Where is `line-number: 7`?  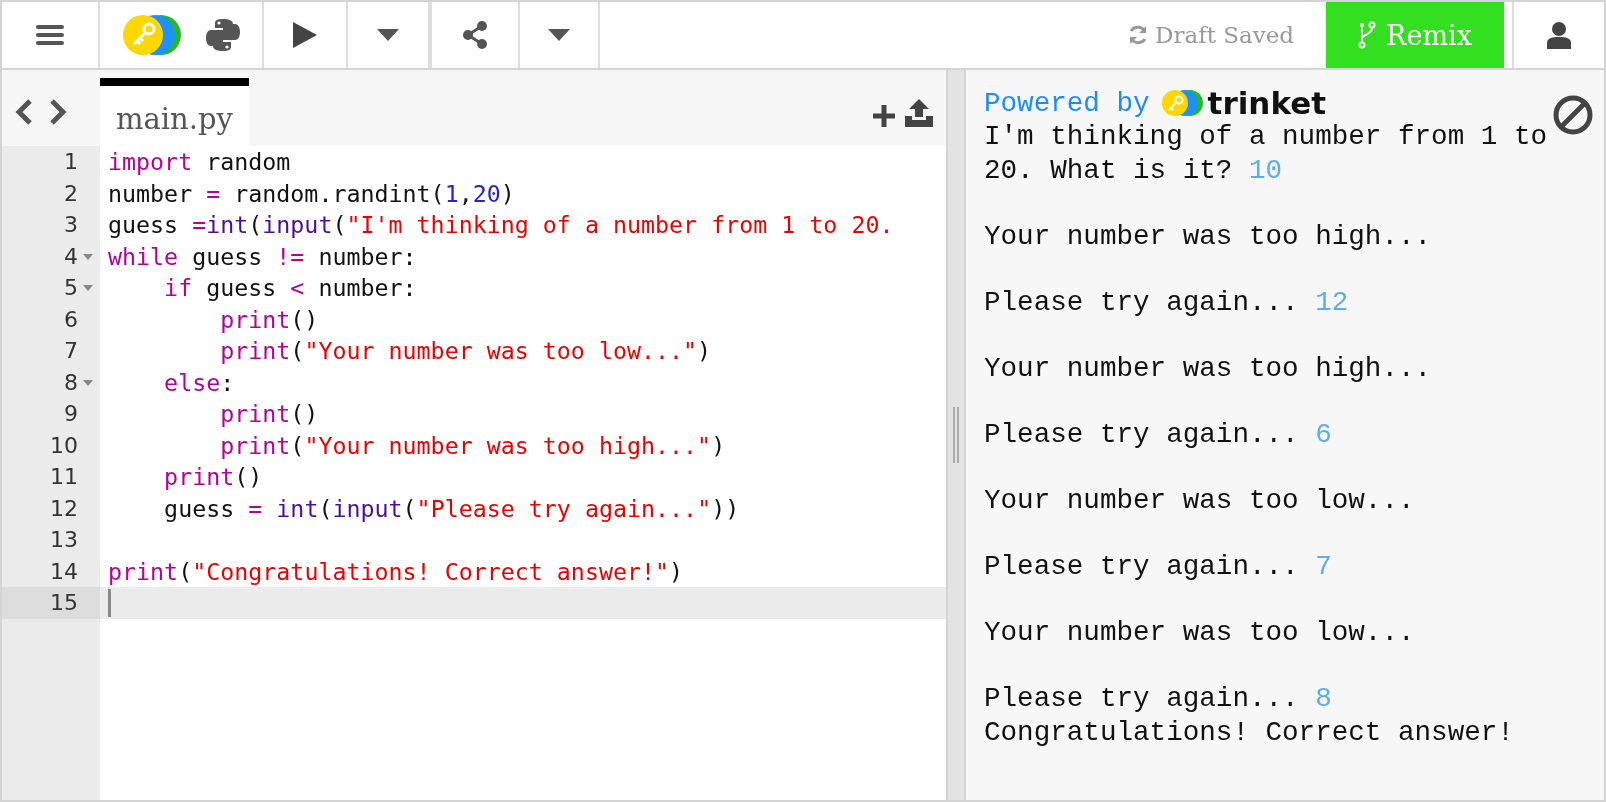 line-number: 7 is located at coordinates (71, 351).